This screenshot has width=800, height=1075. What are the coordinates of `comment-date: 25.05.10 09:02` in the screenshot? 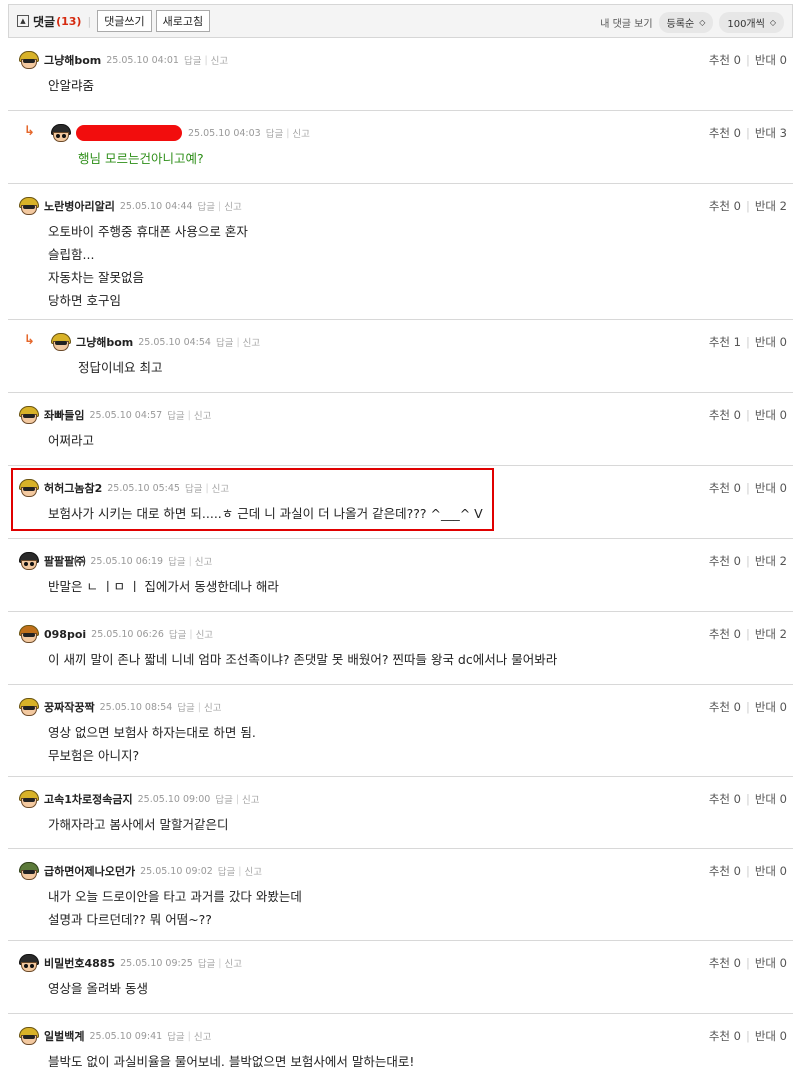 It's located at (176, 871).